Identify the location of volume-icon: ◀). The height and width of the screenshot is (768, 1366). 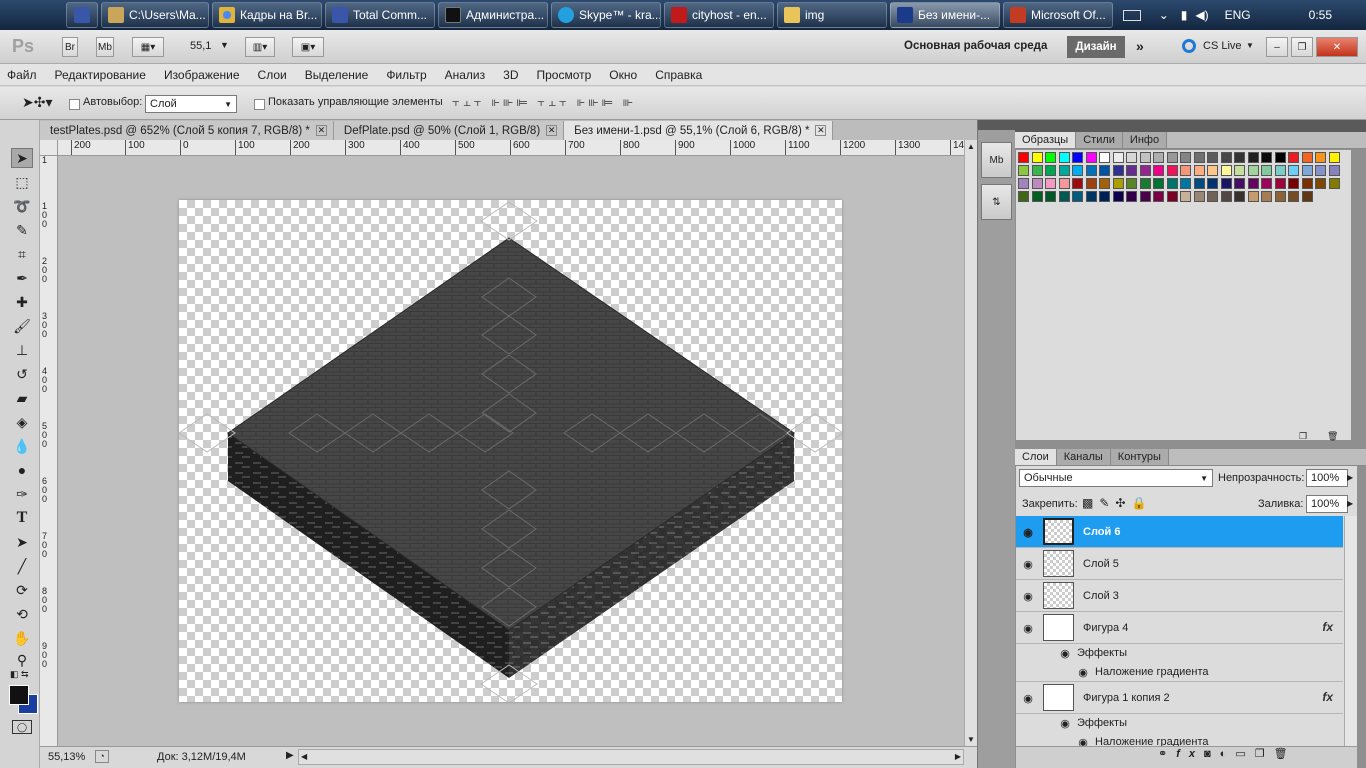
(1201, 15).